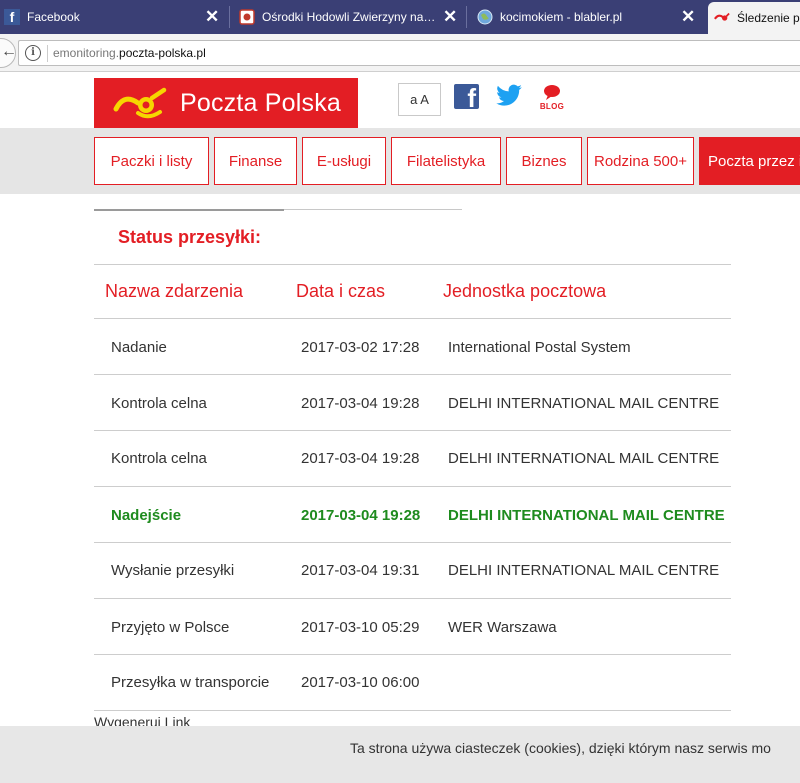  Describe the element at coordinates (360, 627) in the screenshot. I see `event-datetime: 2017-03-10 05:29` at that location.